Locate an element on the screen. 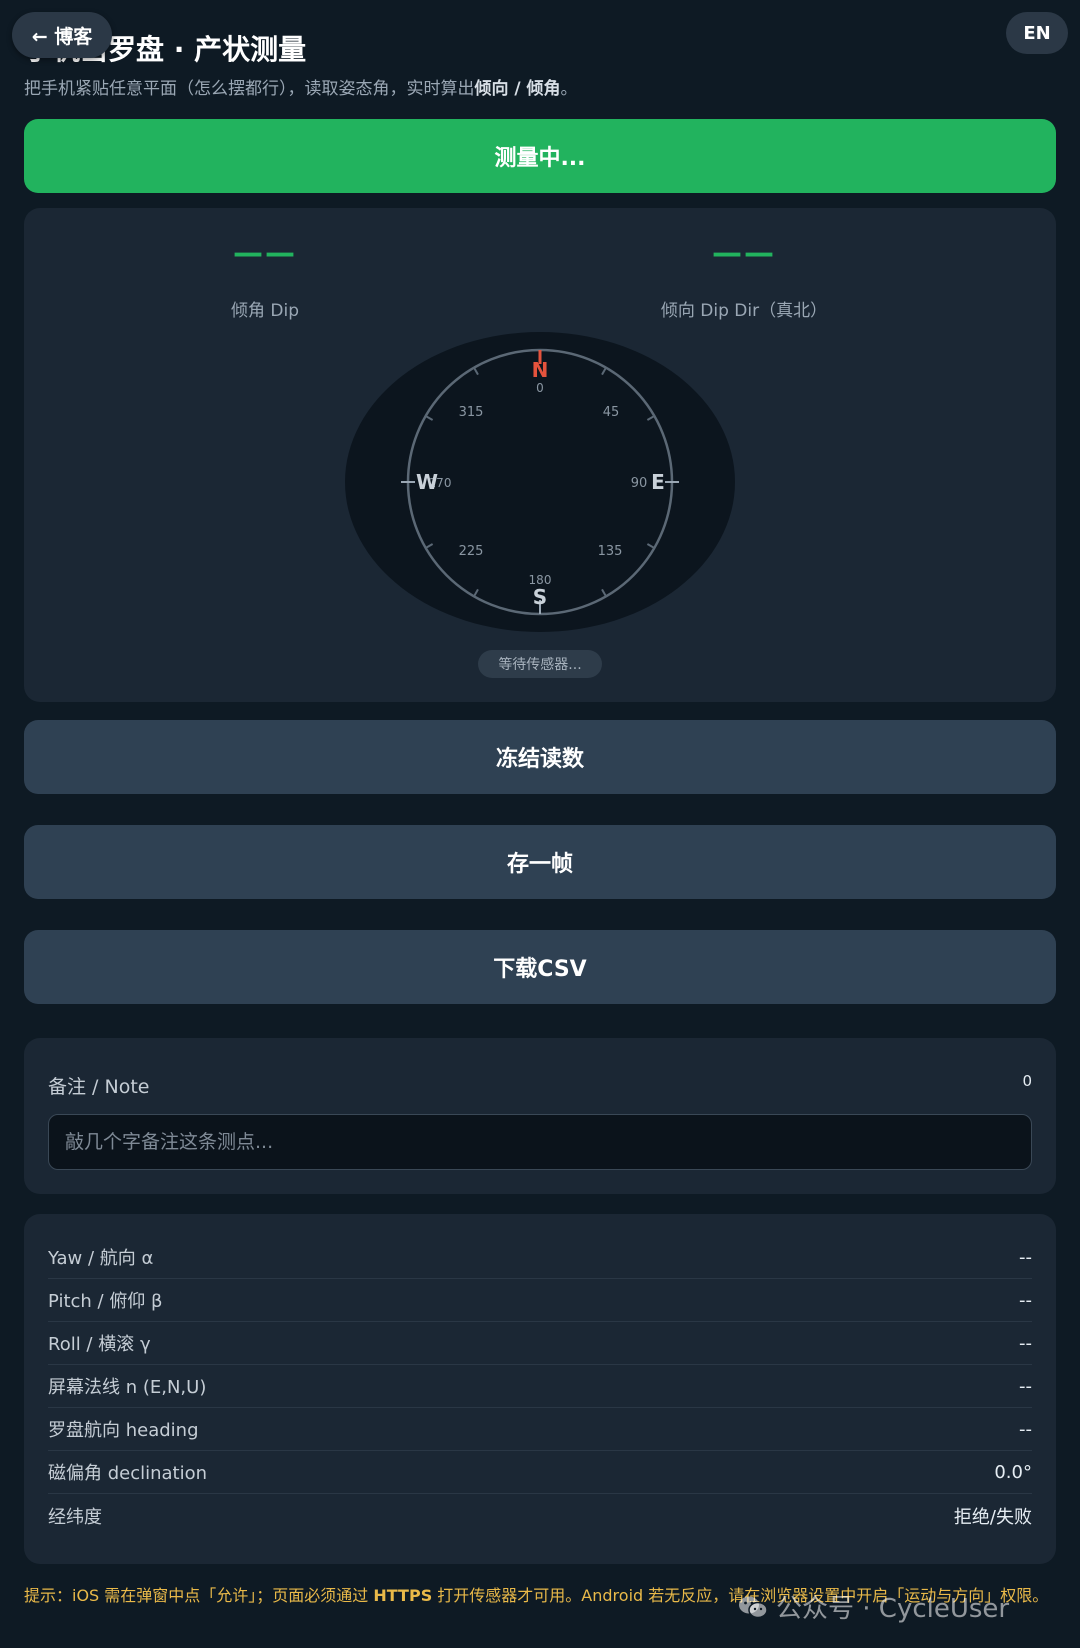 This screenshot has height=1648, width=1080. reading-row-pitch: Pitch / 俯仰 β -- is located at coordinates (540, 1300).